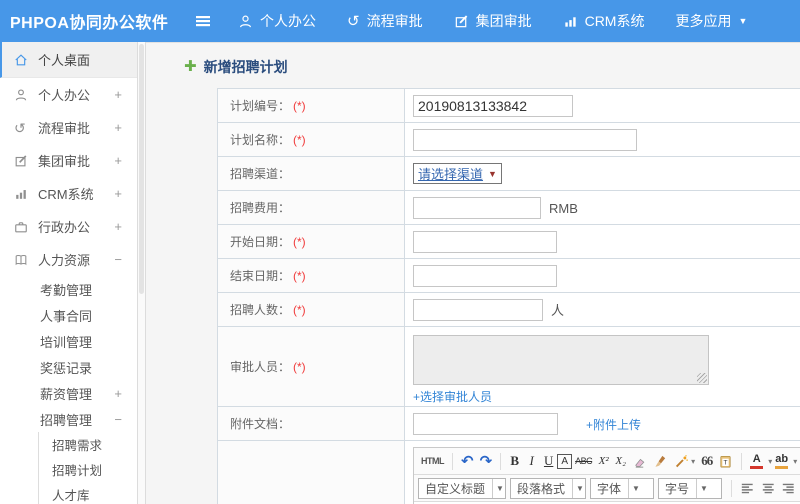  I want to click on redo-icon: ↷, so click(486, 461).